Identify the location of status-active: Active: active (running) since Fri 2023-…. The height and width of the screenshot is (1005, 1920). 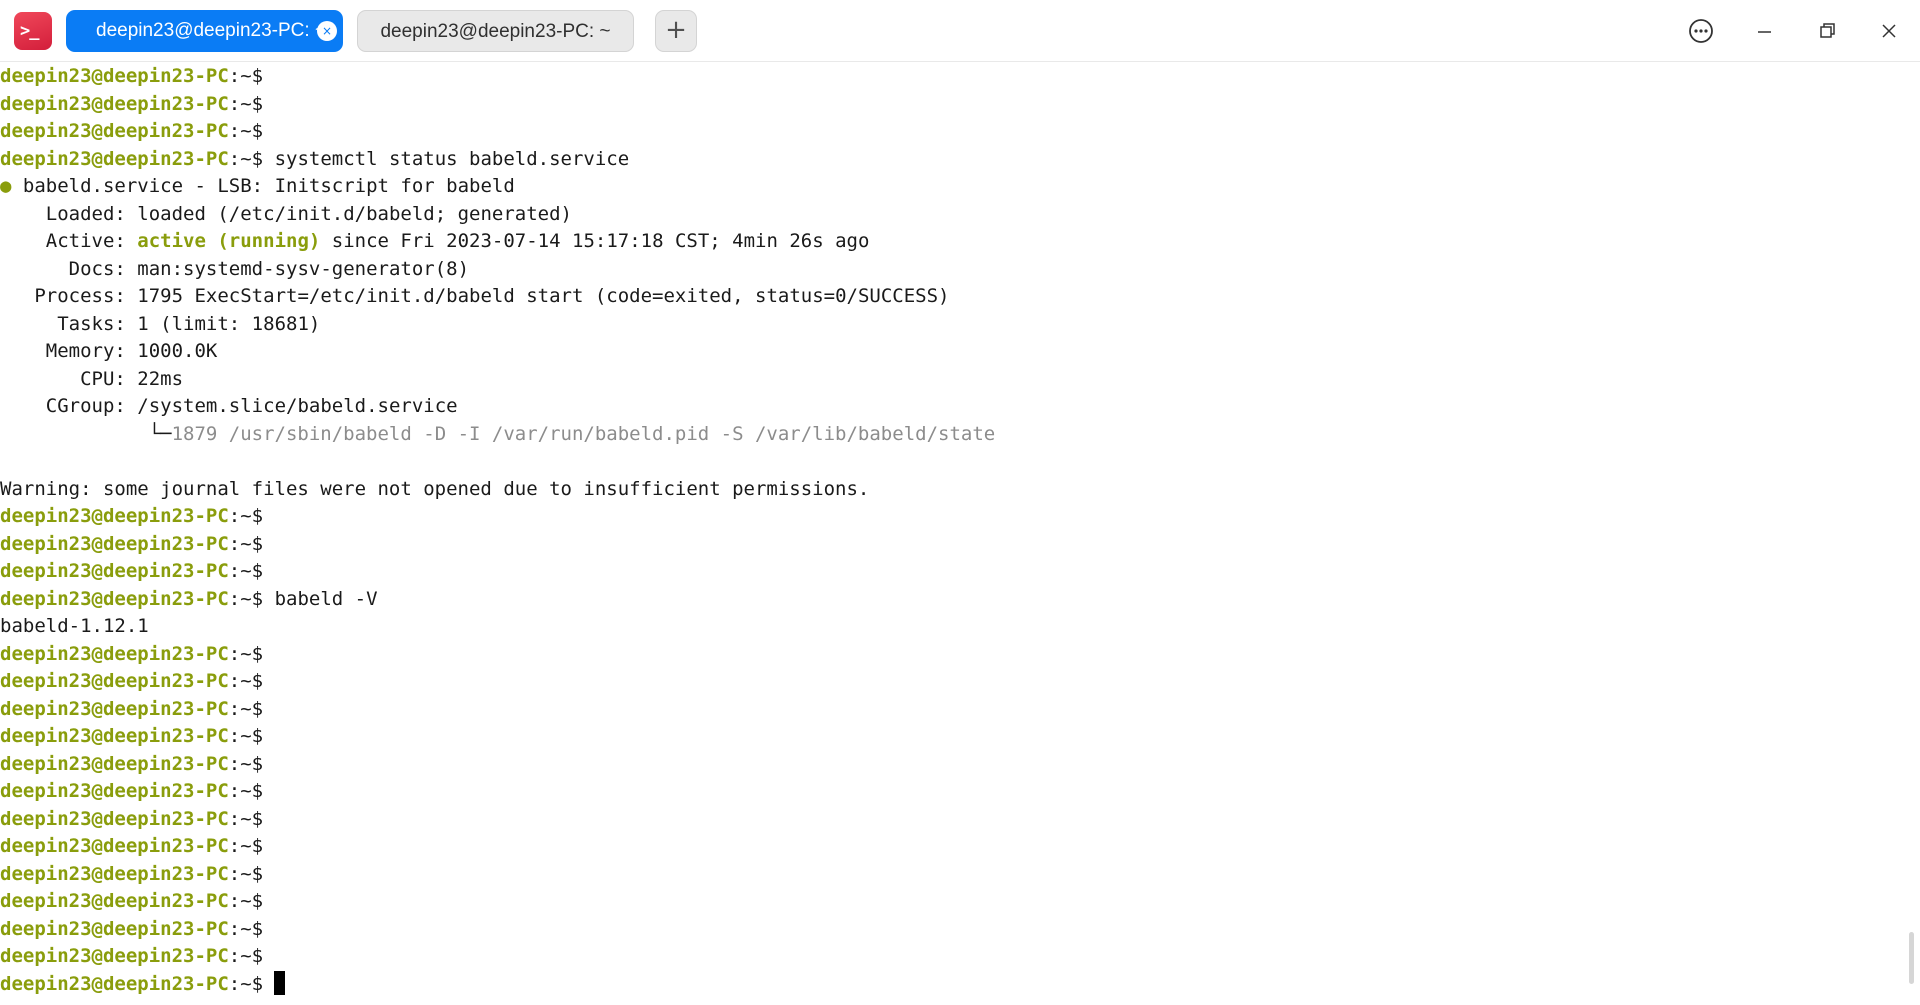
(435, 241).